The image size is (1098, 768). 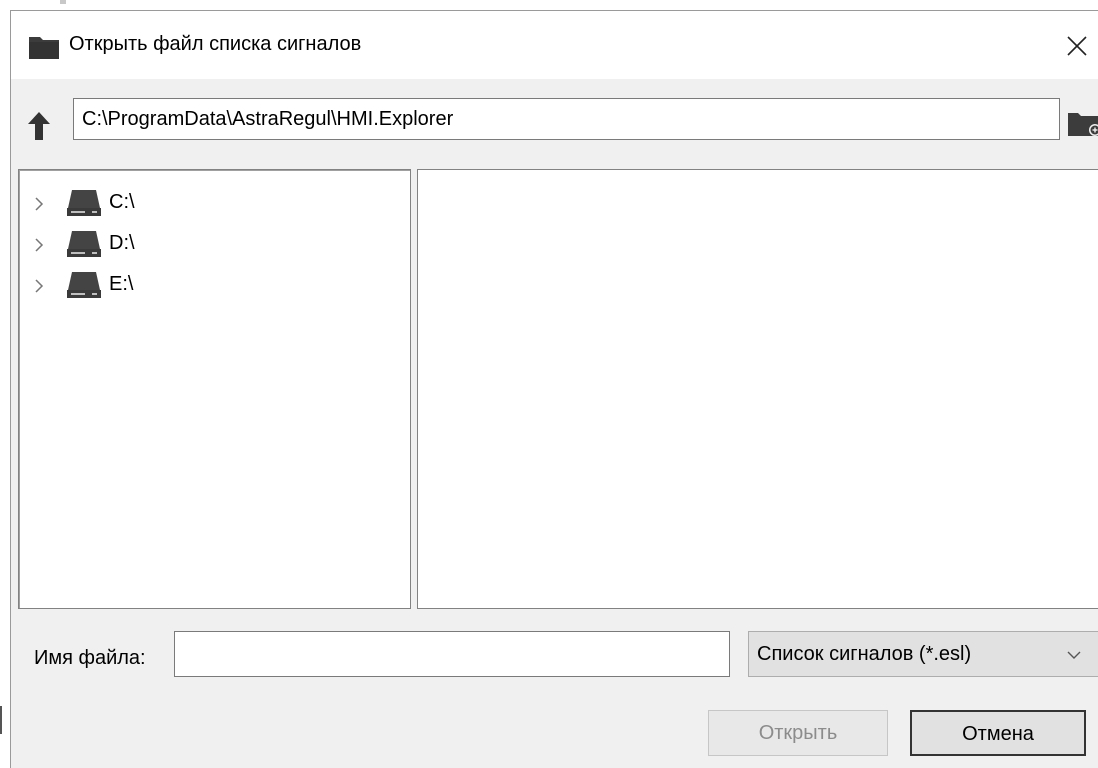 I want to click on filename-label: Имя файла:, so click(x=90, y=658).